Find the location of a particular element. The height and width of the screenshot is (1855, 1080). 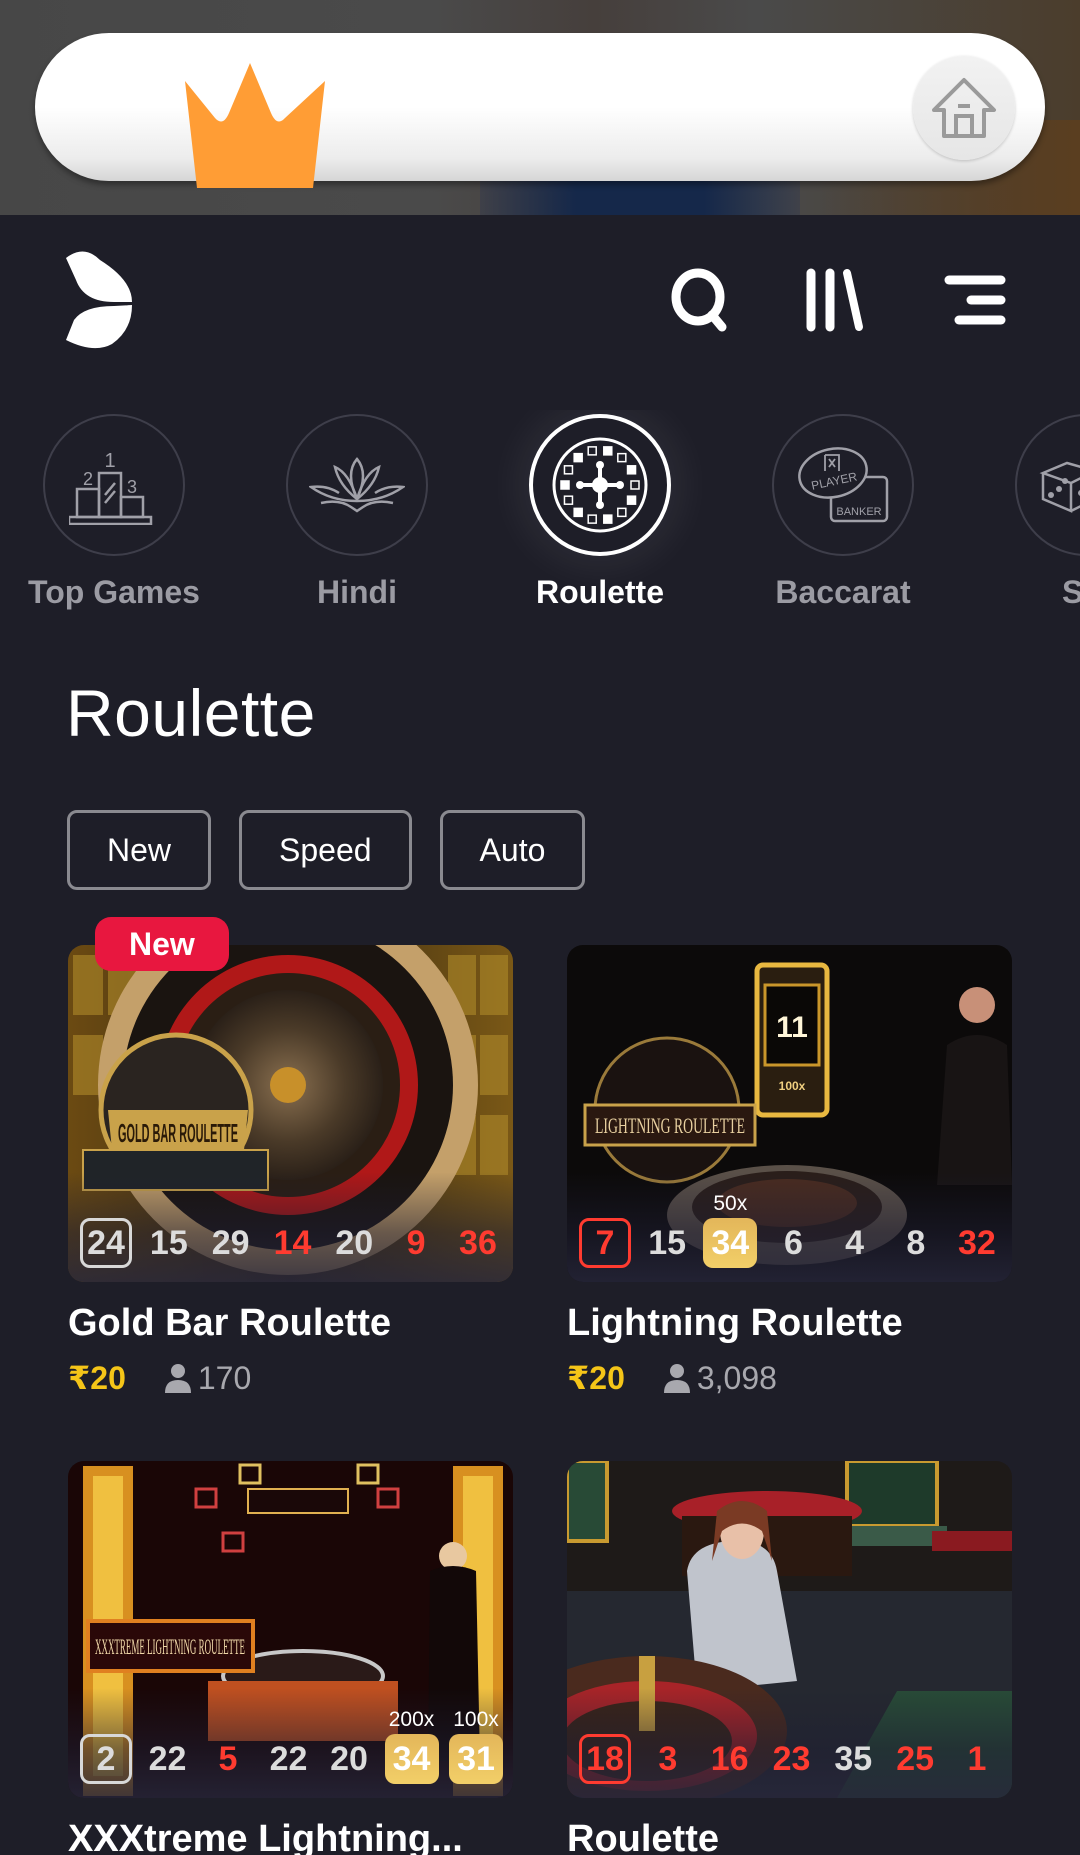

player-count: 3,098 is located at coordinates (720, 1378).